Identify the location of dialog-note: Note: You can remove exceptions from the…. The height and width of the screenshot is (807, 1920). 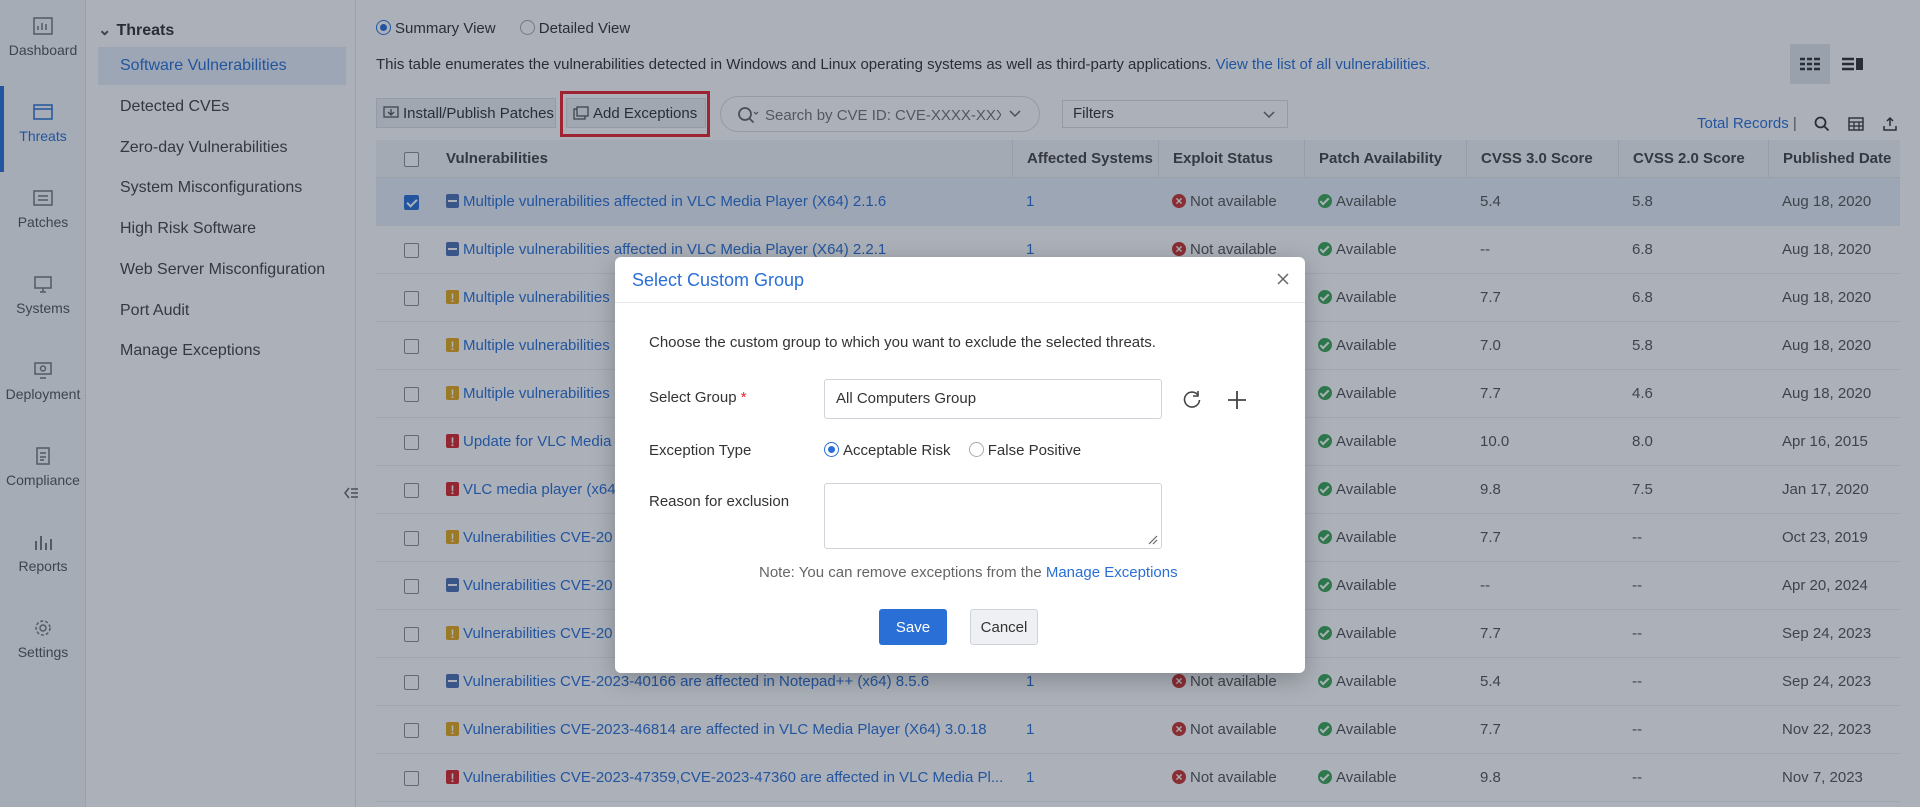
(968, 572).